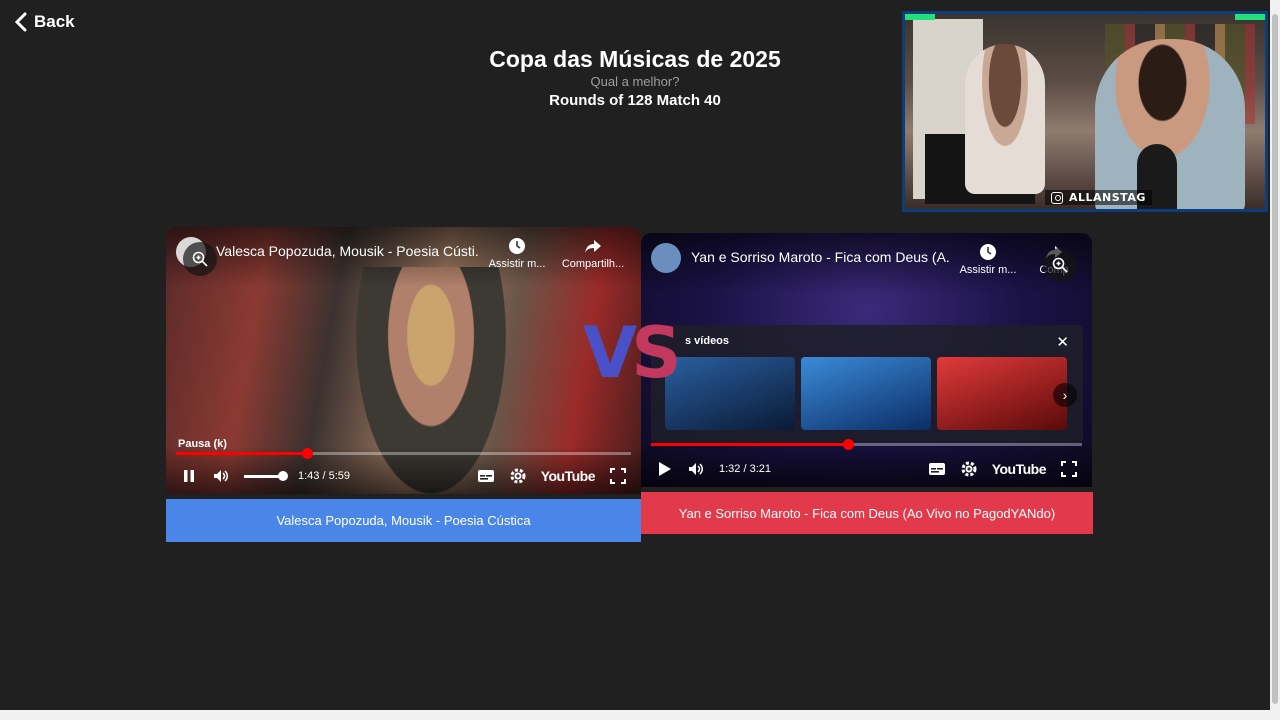 Image resolution: width=1280 pixels, height=720 pixels. I want to click on chevron-right-icon: ›, so click(1065, 395).